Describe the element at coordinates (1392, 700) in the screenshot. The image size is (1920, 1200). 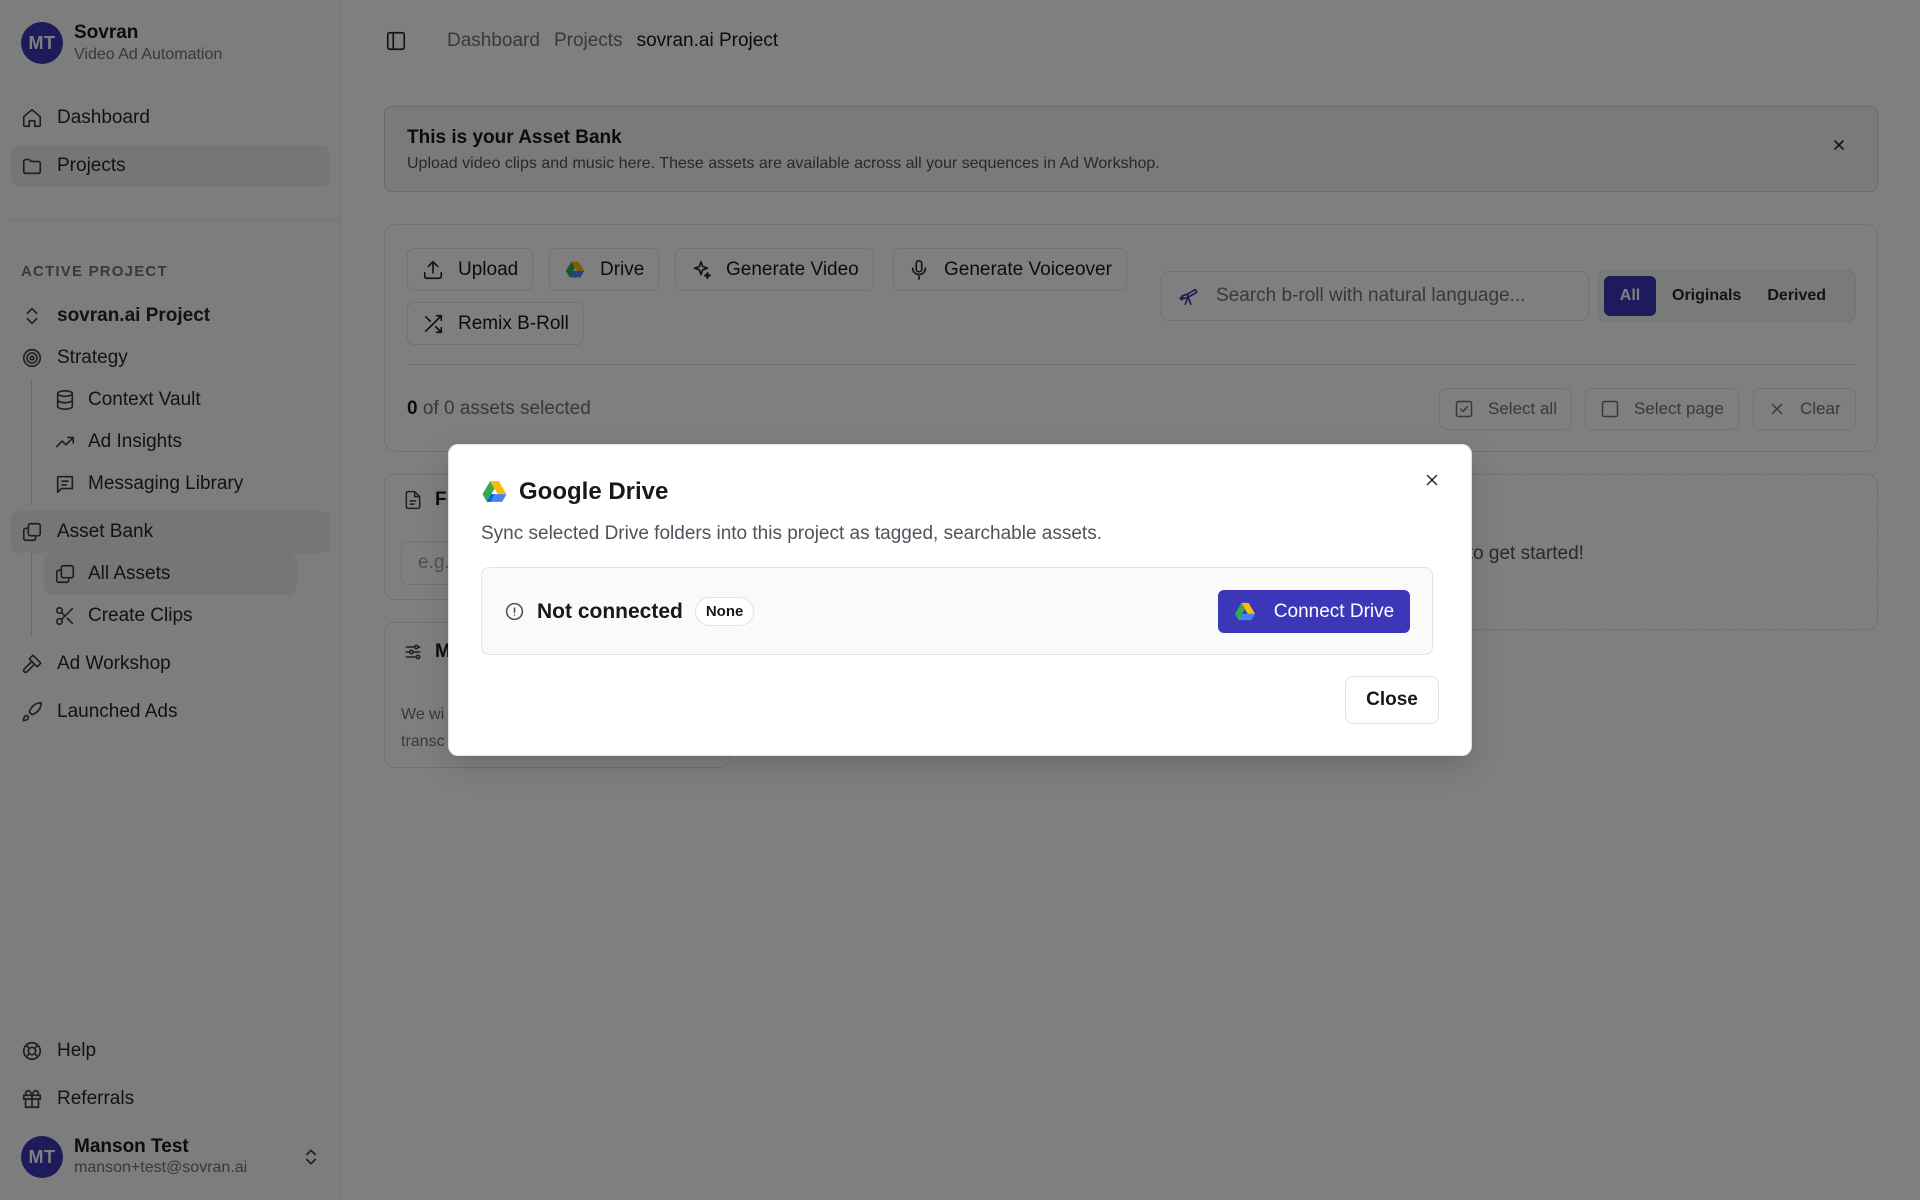
I see `close-button: Close` at that location.